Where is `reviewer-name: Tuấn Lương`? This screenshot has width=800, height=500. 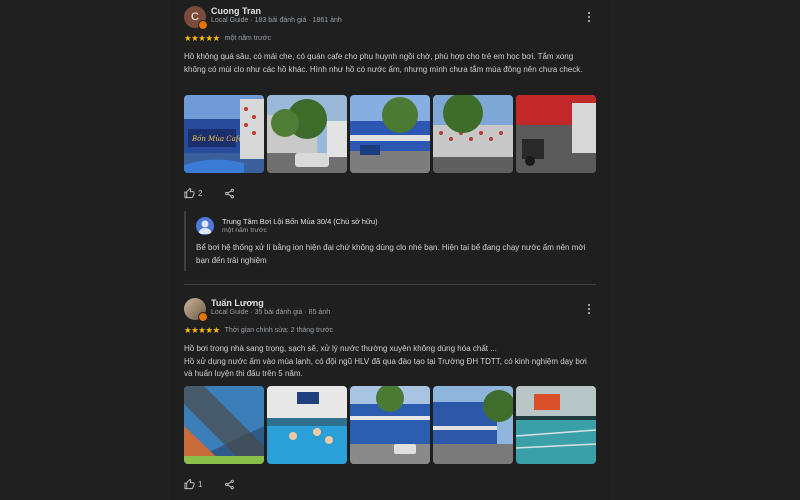
reviewer-name: Tuấn Lương is located at coordinates (237, 303).